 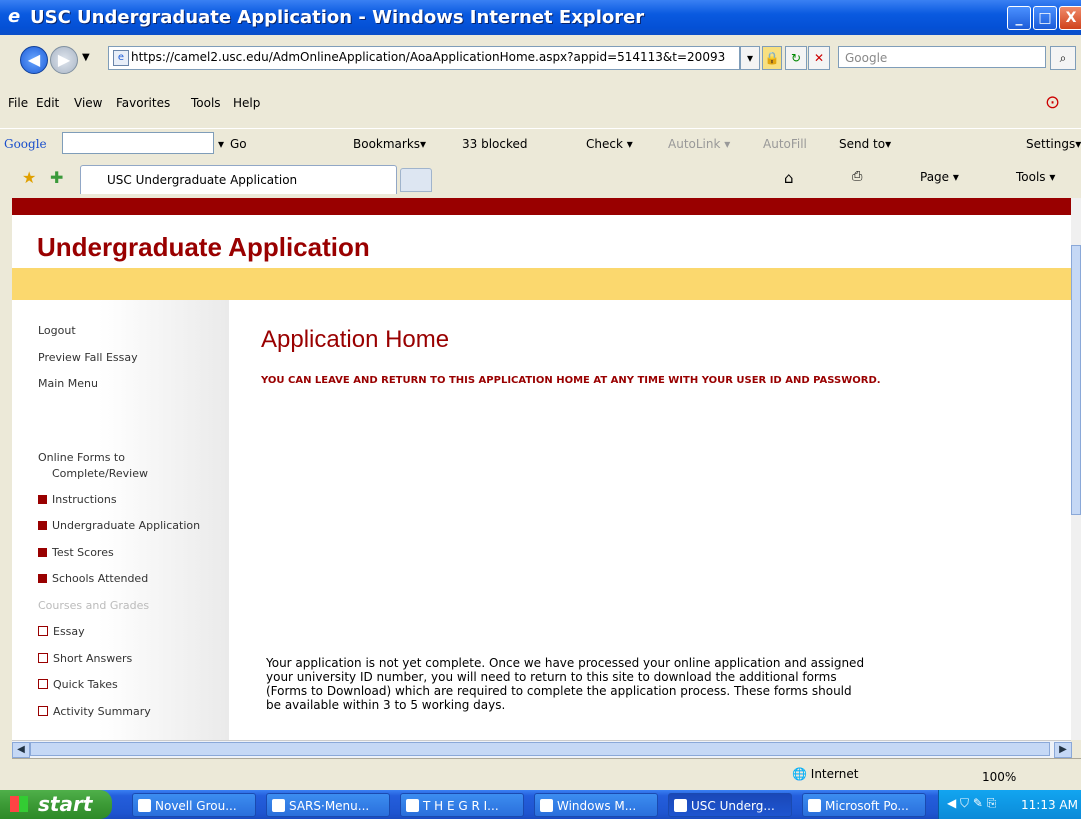 I want to click on logout-link: Logout, so click(x=57, y=330).